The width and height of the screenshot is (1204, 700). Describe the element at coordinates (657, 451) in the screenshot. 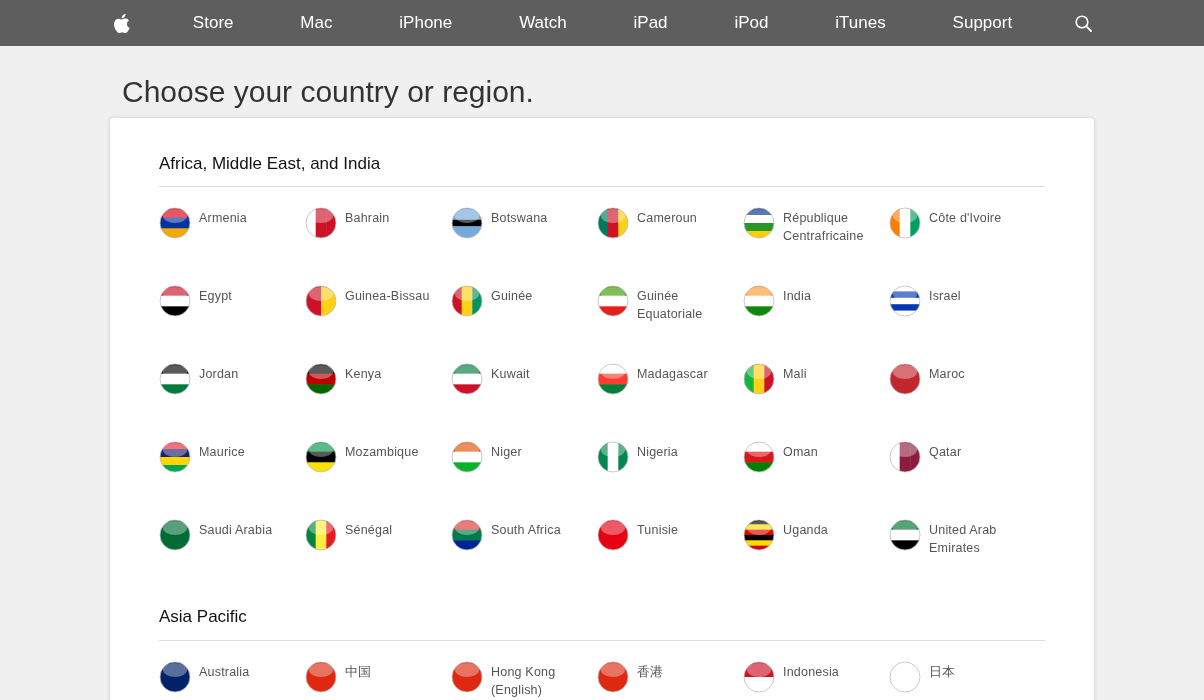

I see `country-link: Nigeria` at that location.